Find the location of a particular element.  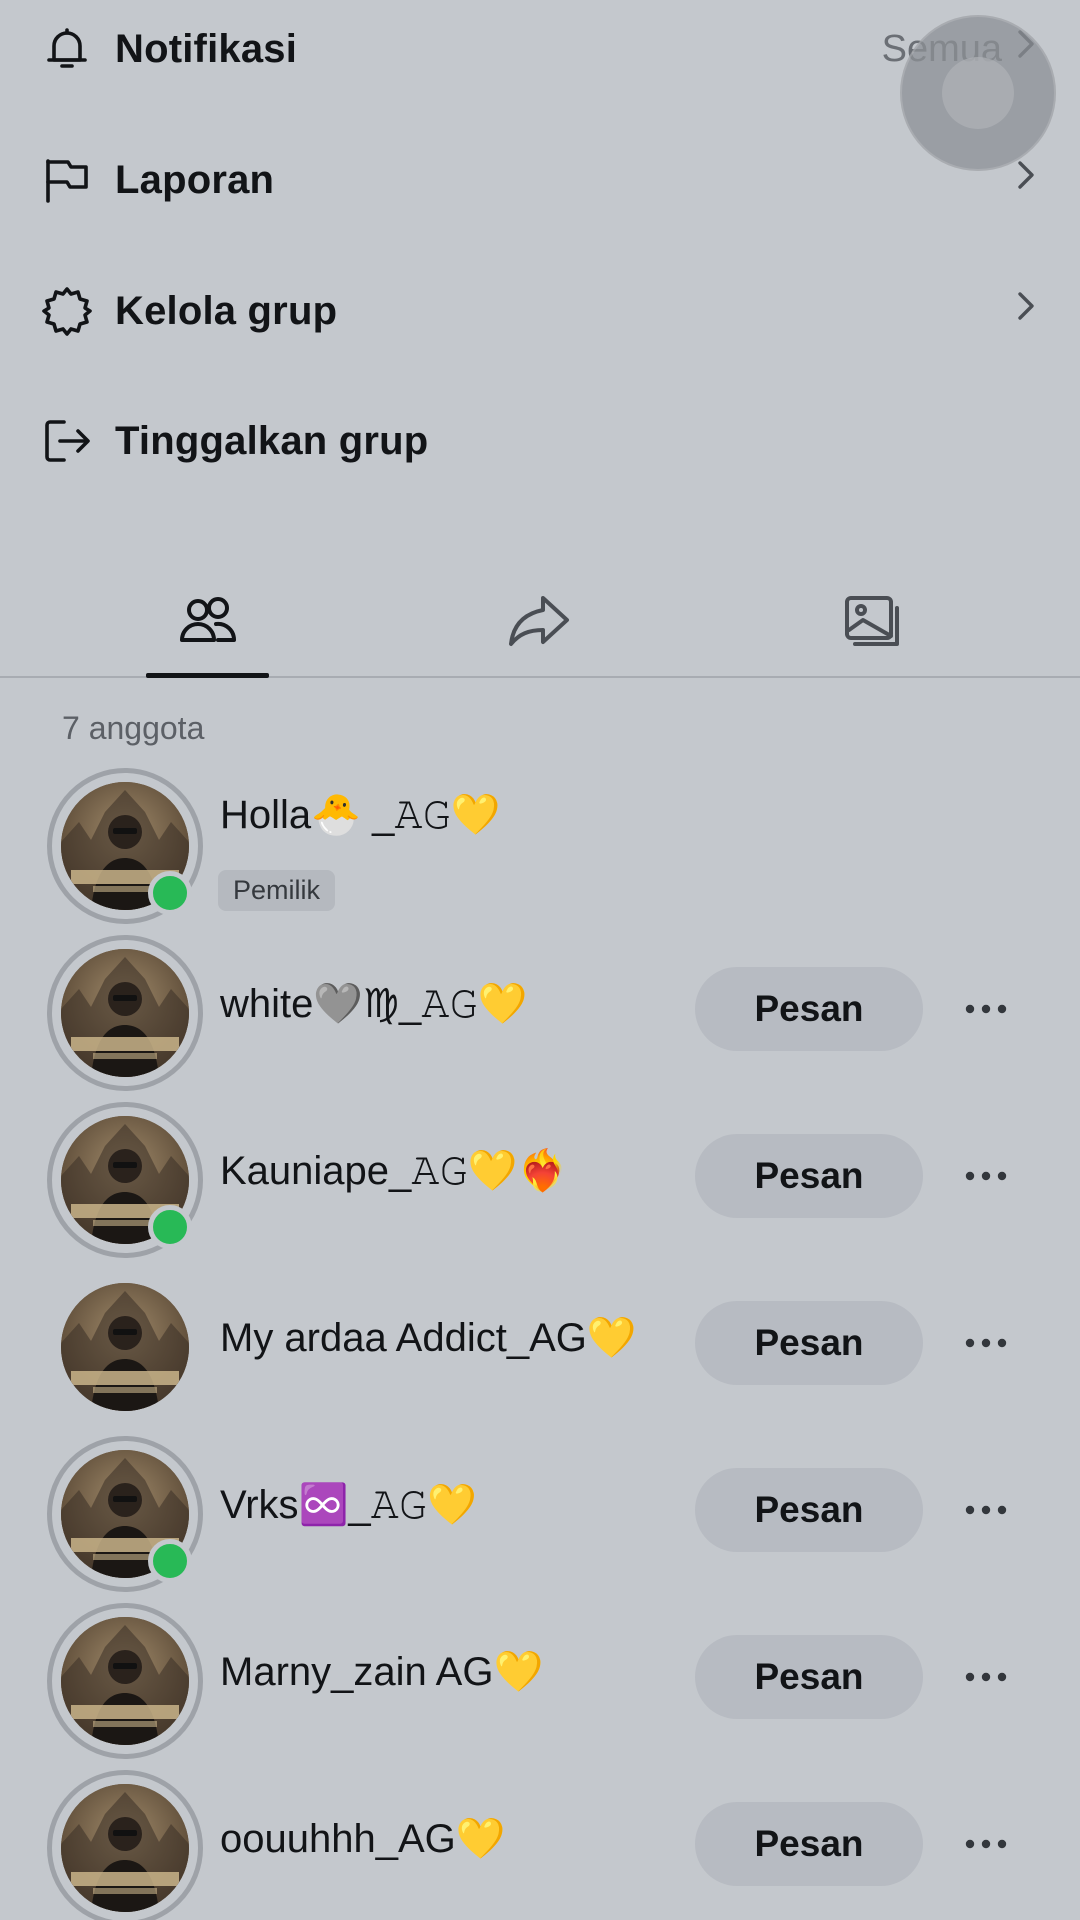

notifications-label: Notifikasi is located at coordinates (206, 48).